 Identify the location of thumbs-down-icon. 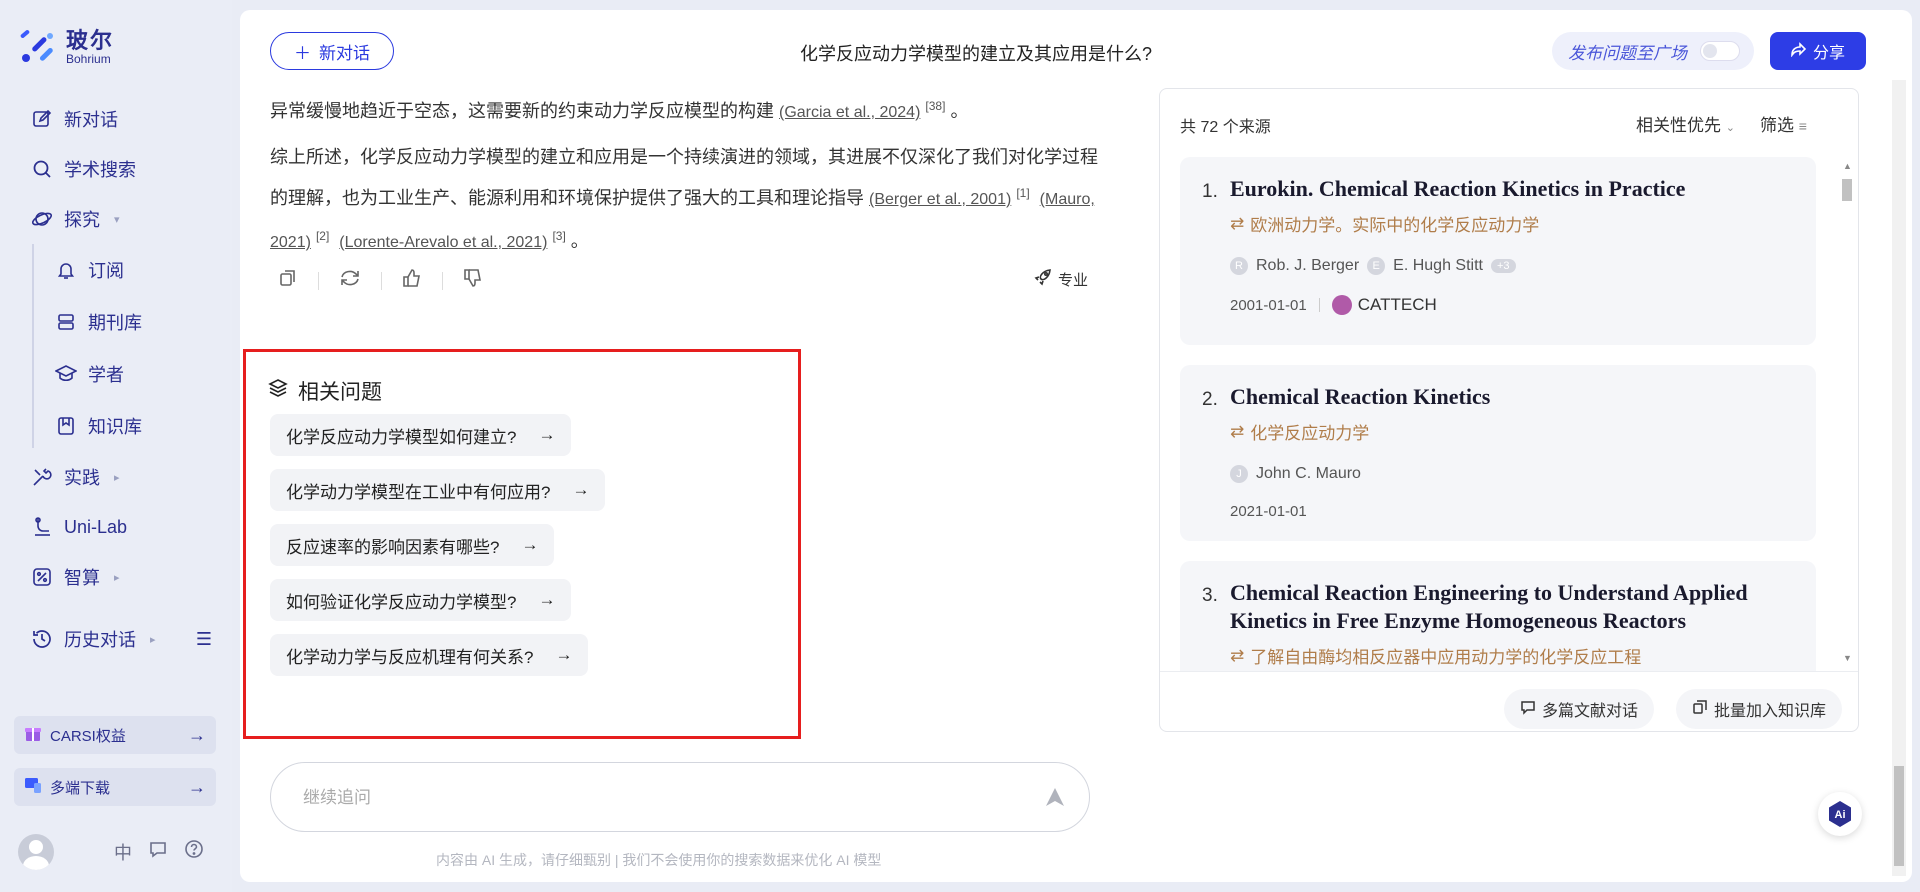
(473, 280).